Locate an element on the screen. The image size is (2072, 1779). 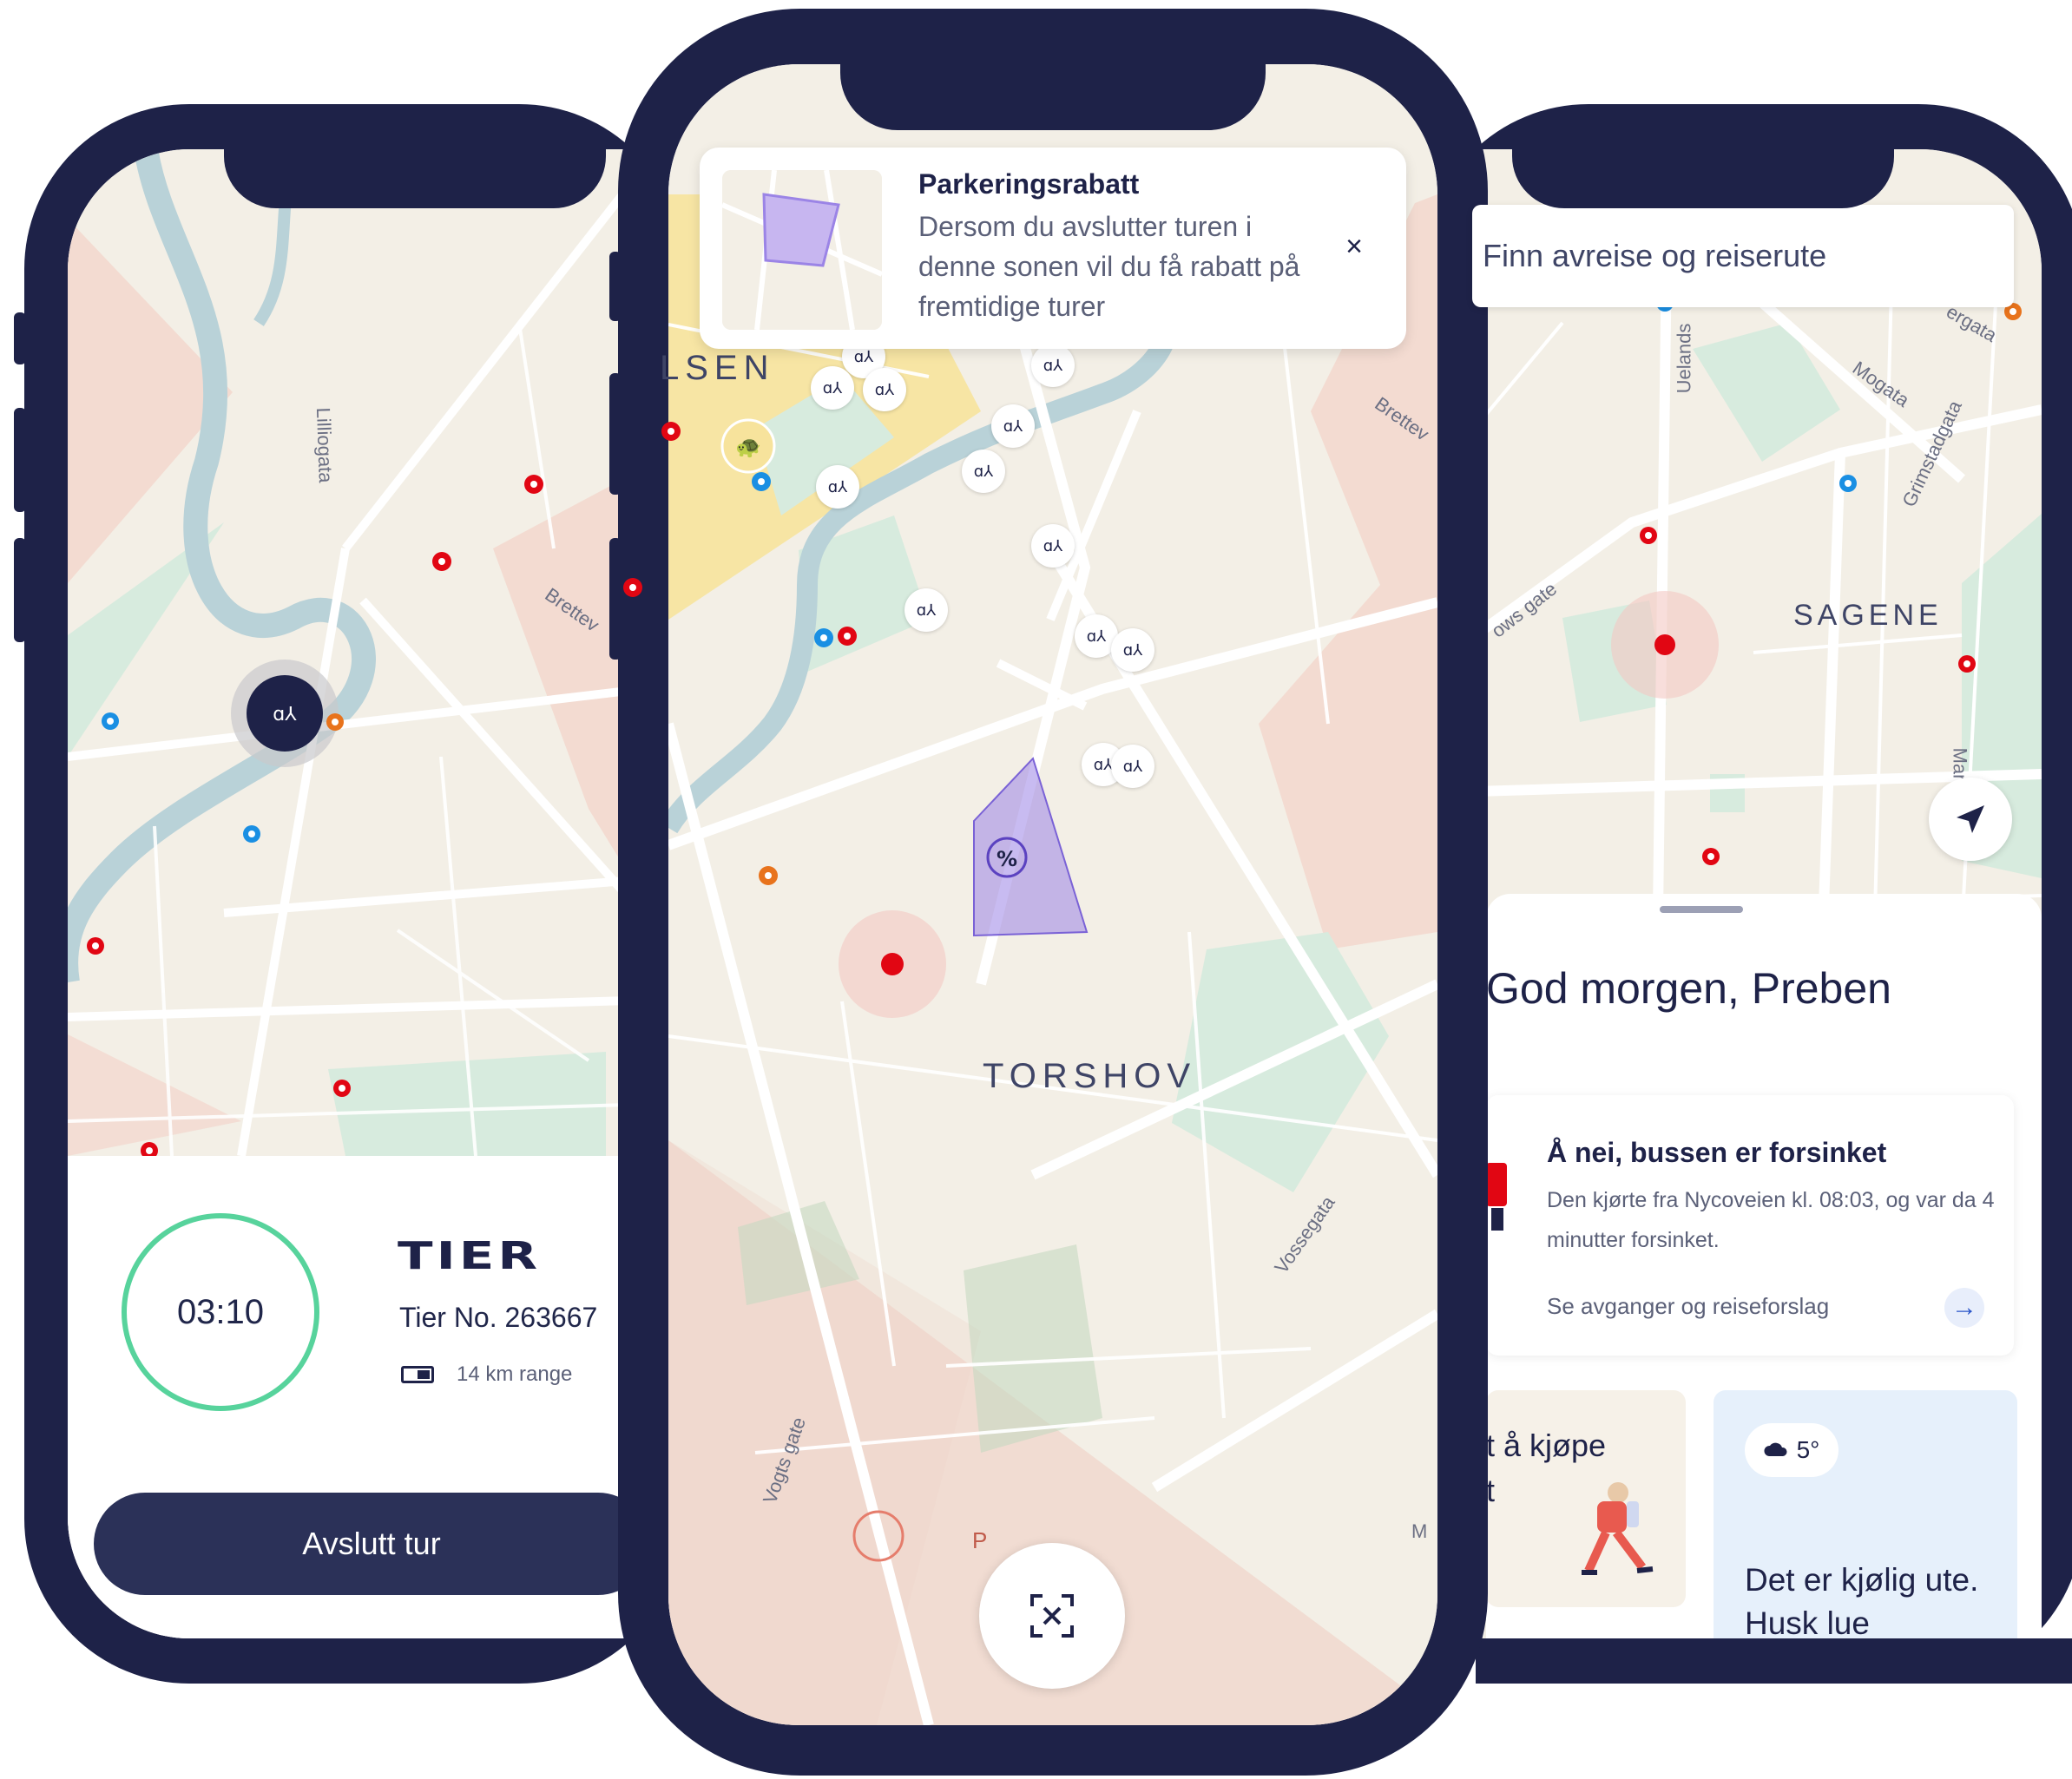
scan-icon is located at coordinates (1052, 1616).